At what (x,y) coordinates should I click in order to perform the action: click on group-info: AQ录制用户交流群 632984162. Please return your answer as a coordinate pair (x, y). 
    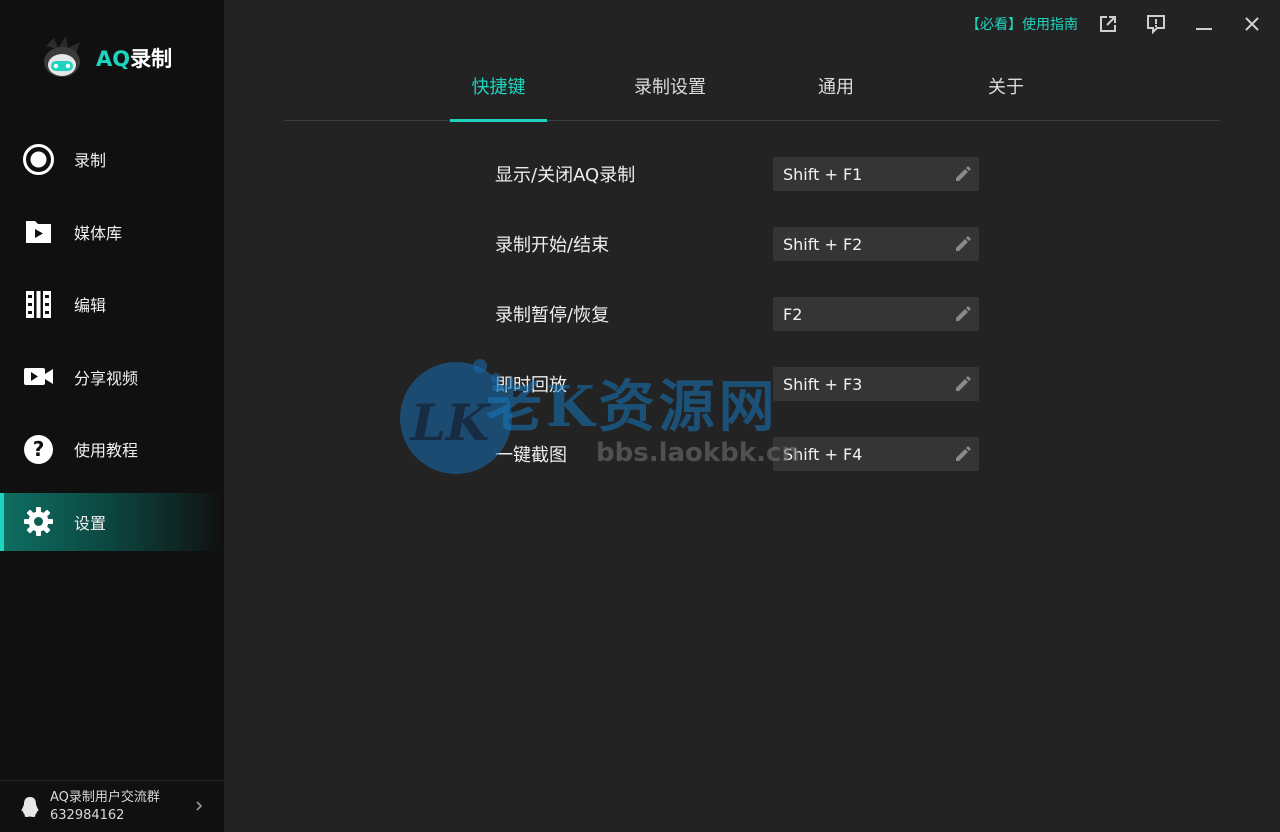
    Looking at the image, I should click on (105, 807).